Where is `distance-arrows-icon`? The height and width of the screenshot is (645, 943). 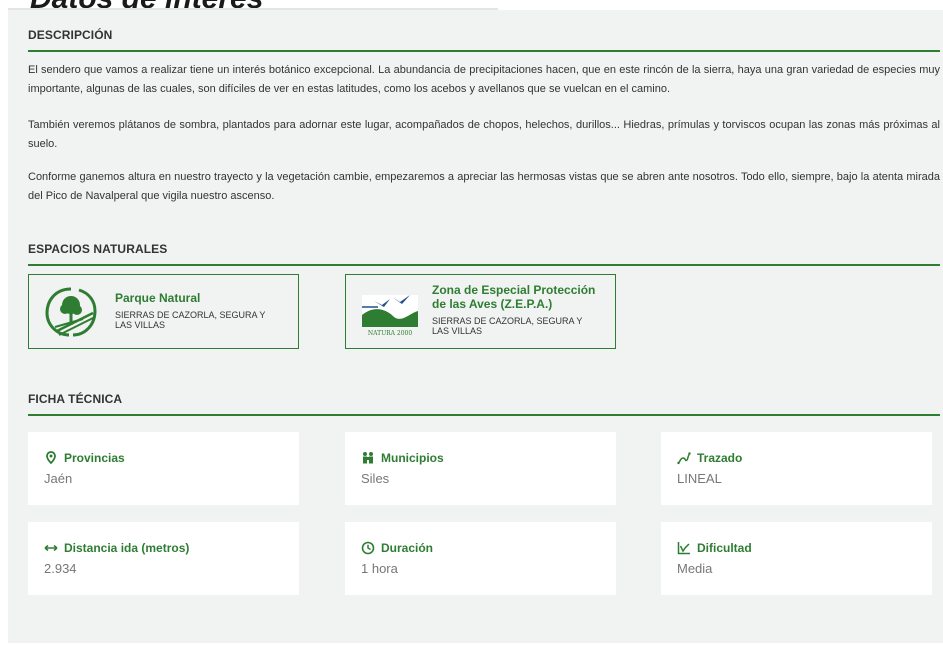 distance-arrows-icon is located at coordinates (51, 548).